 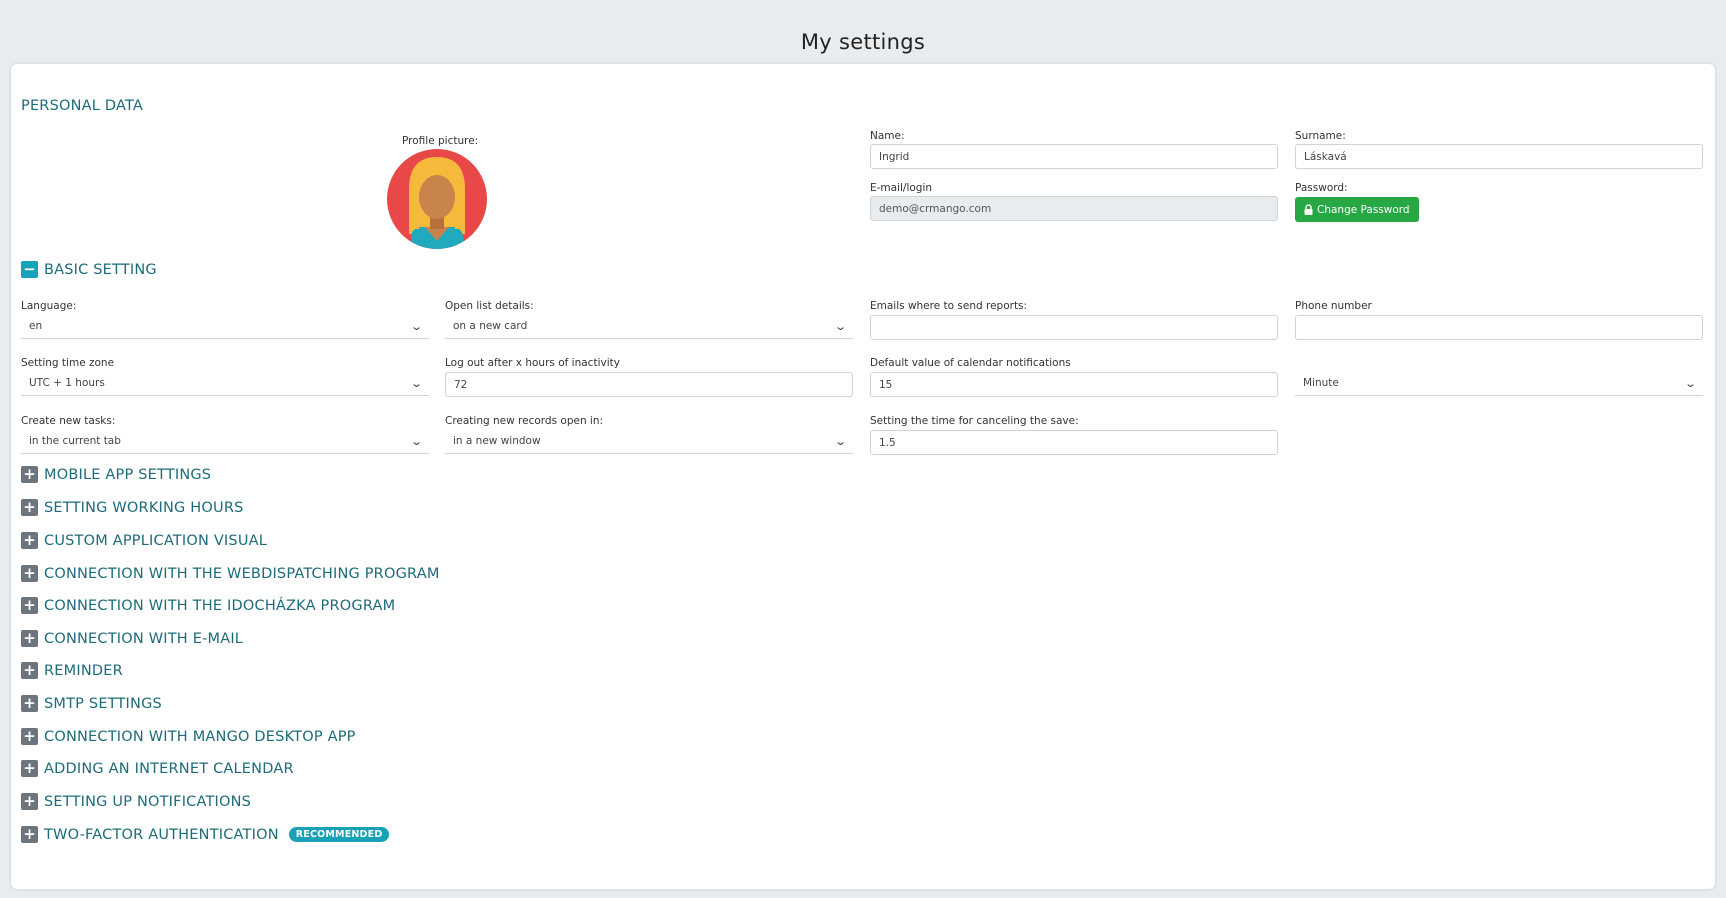 I want to click on section-label: SETTING WORKING HOURS, so click(x=144, y=507).